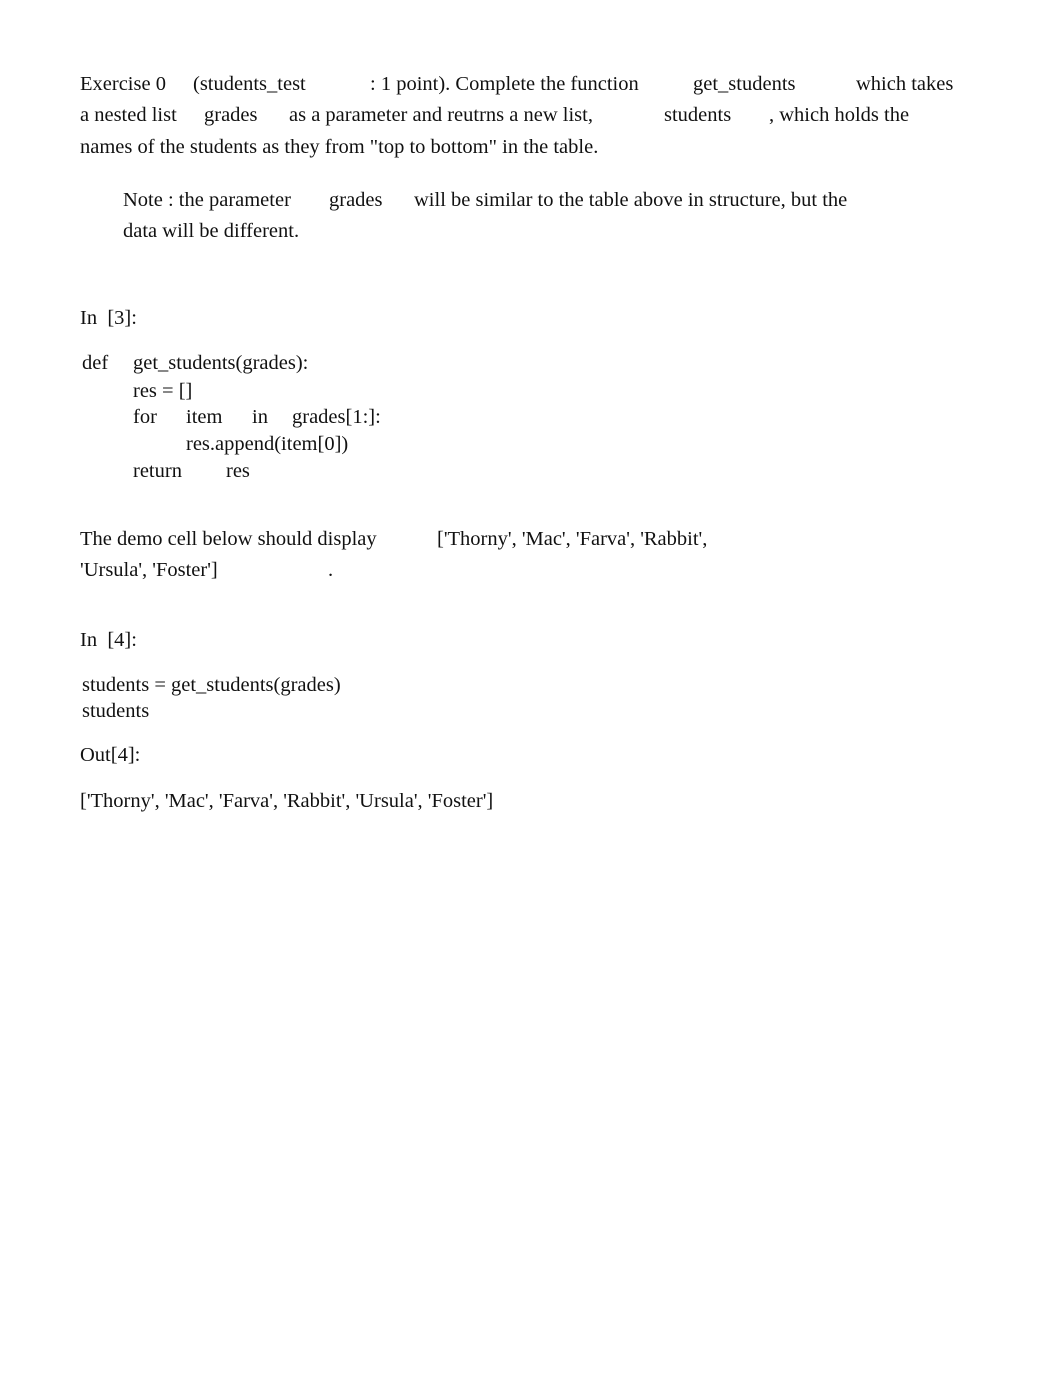 Image resolution: width=1062 pixels, height=1376 pixels. Describe the element at coordinates (572, 539) in the screenshot. I see `expected-output: ['Thorny', 'Mac', 'Farva', 'Rabbit',` at that location.